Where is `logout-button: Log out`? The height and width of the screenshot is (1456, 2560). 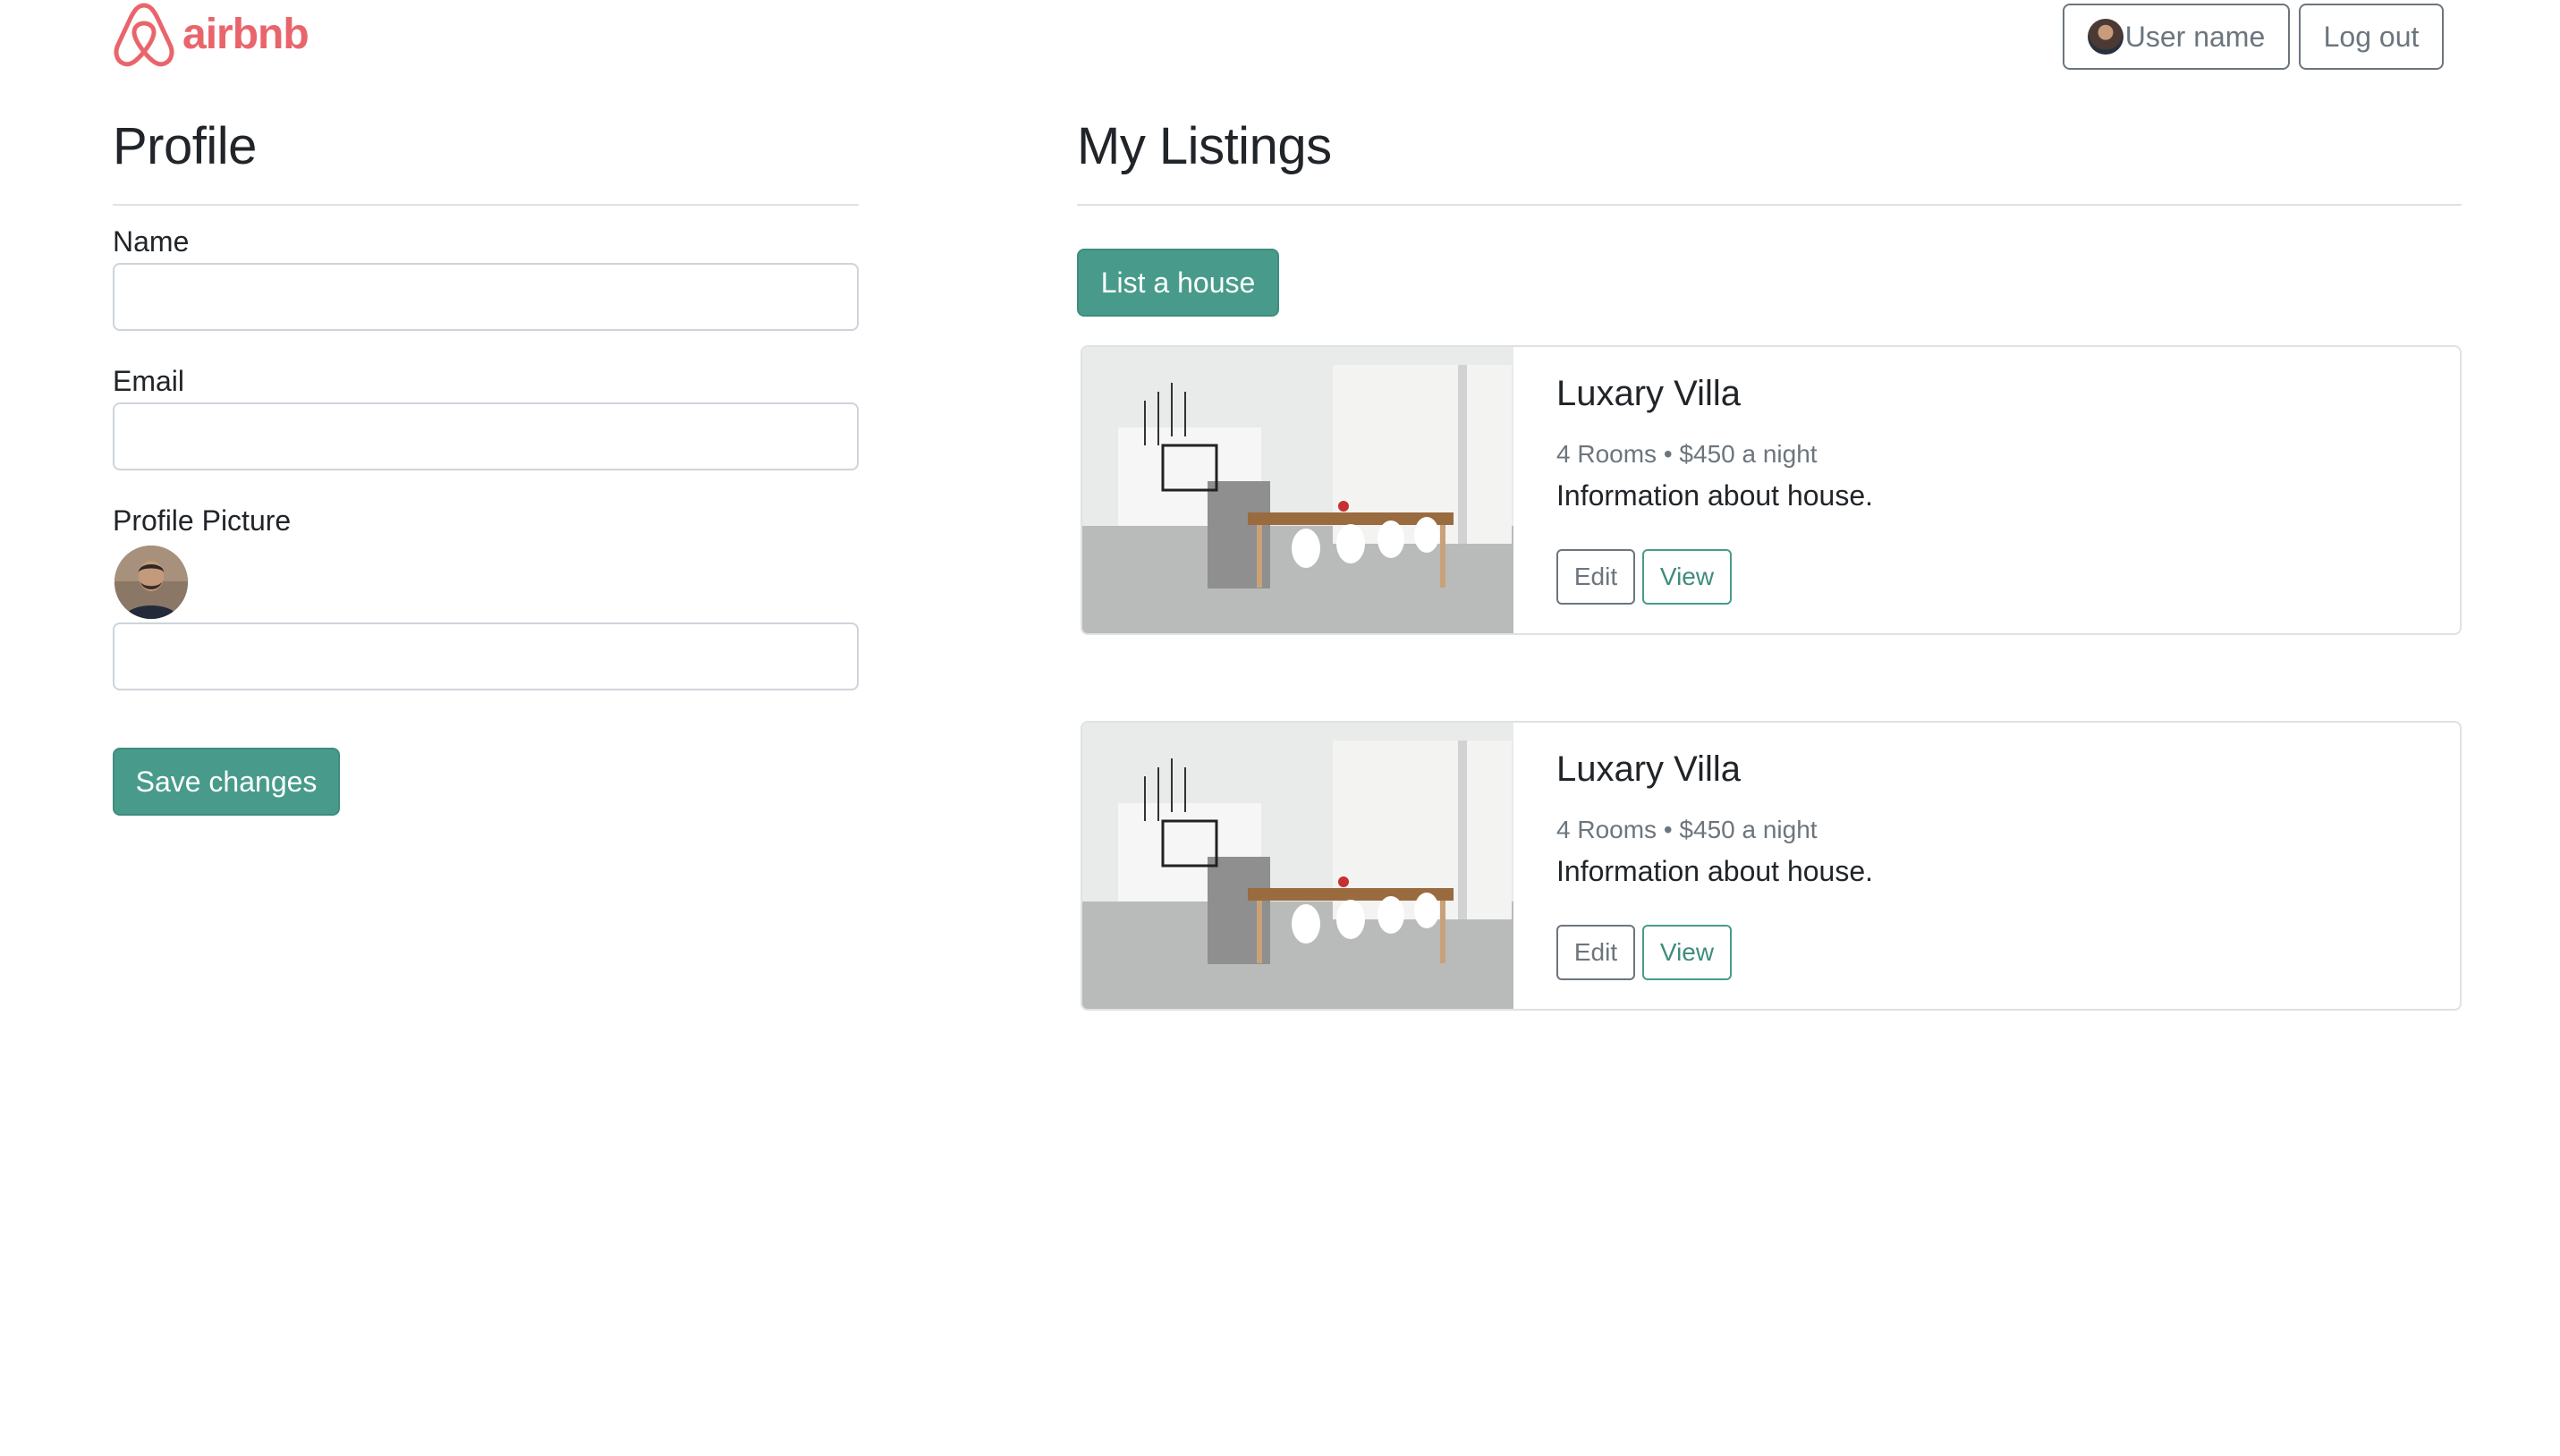 logout-button: Log out is located at coordinates (2371, 37).